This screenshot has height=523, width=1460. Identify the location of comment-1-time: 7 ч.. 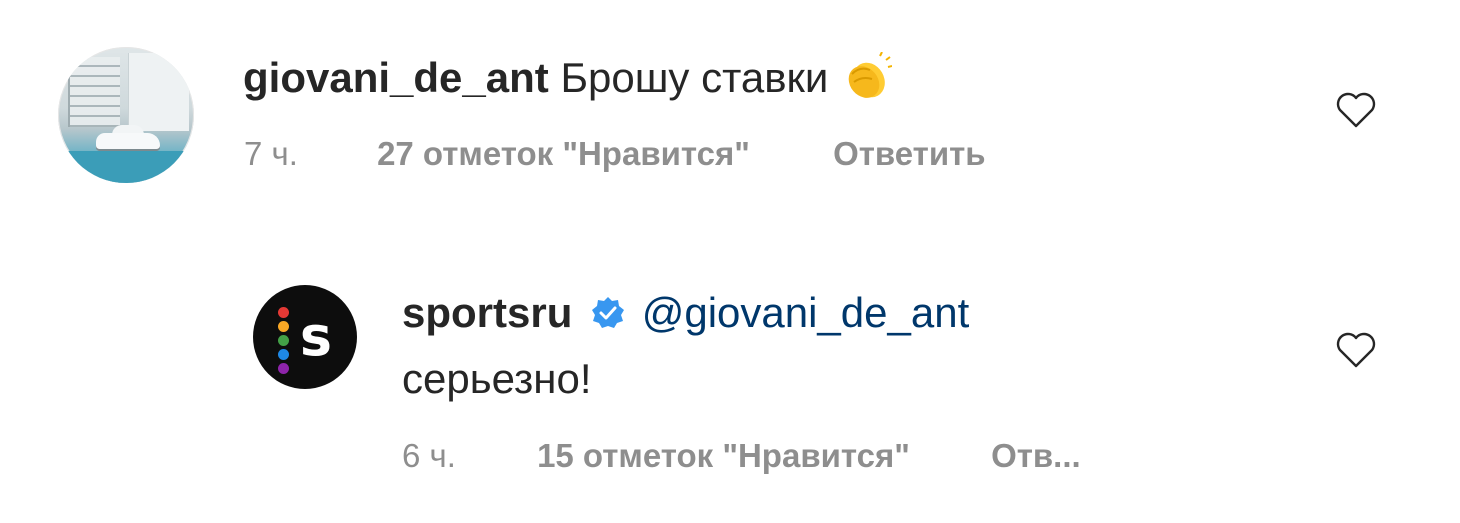
(271, 153).